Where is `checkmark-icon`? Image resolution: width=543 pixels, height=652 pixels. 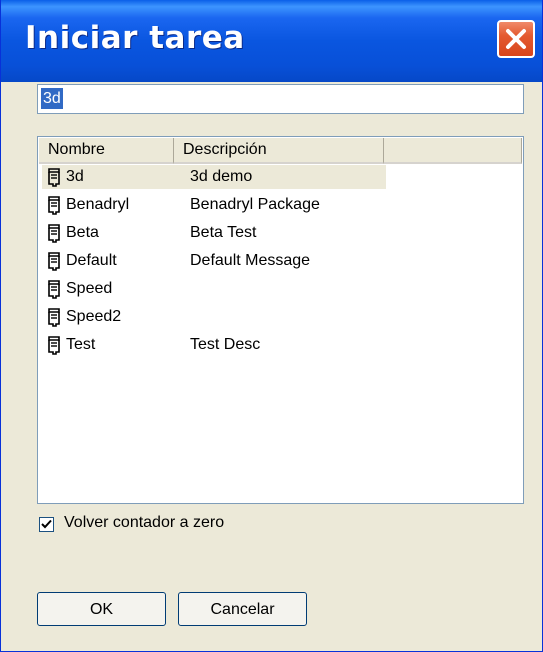 checkmark-icon is located at coordinates (46, 524).